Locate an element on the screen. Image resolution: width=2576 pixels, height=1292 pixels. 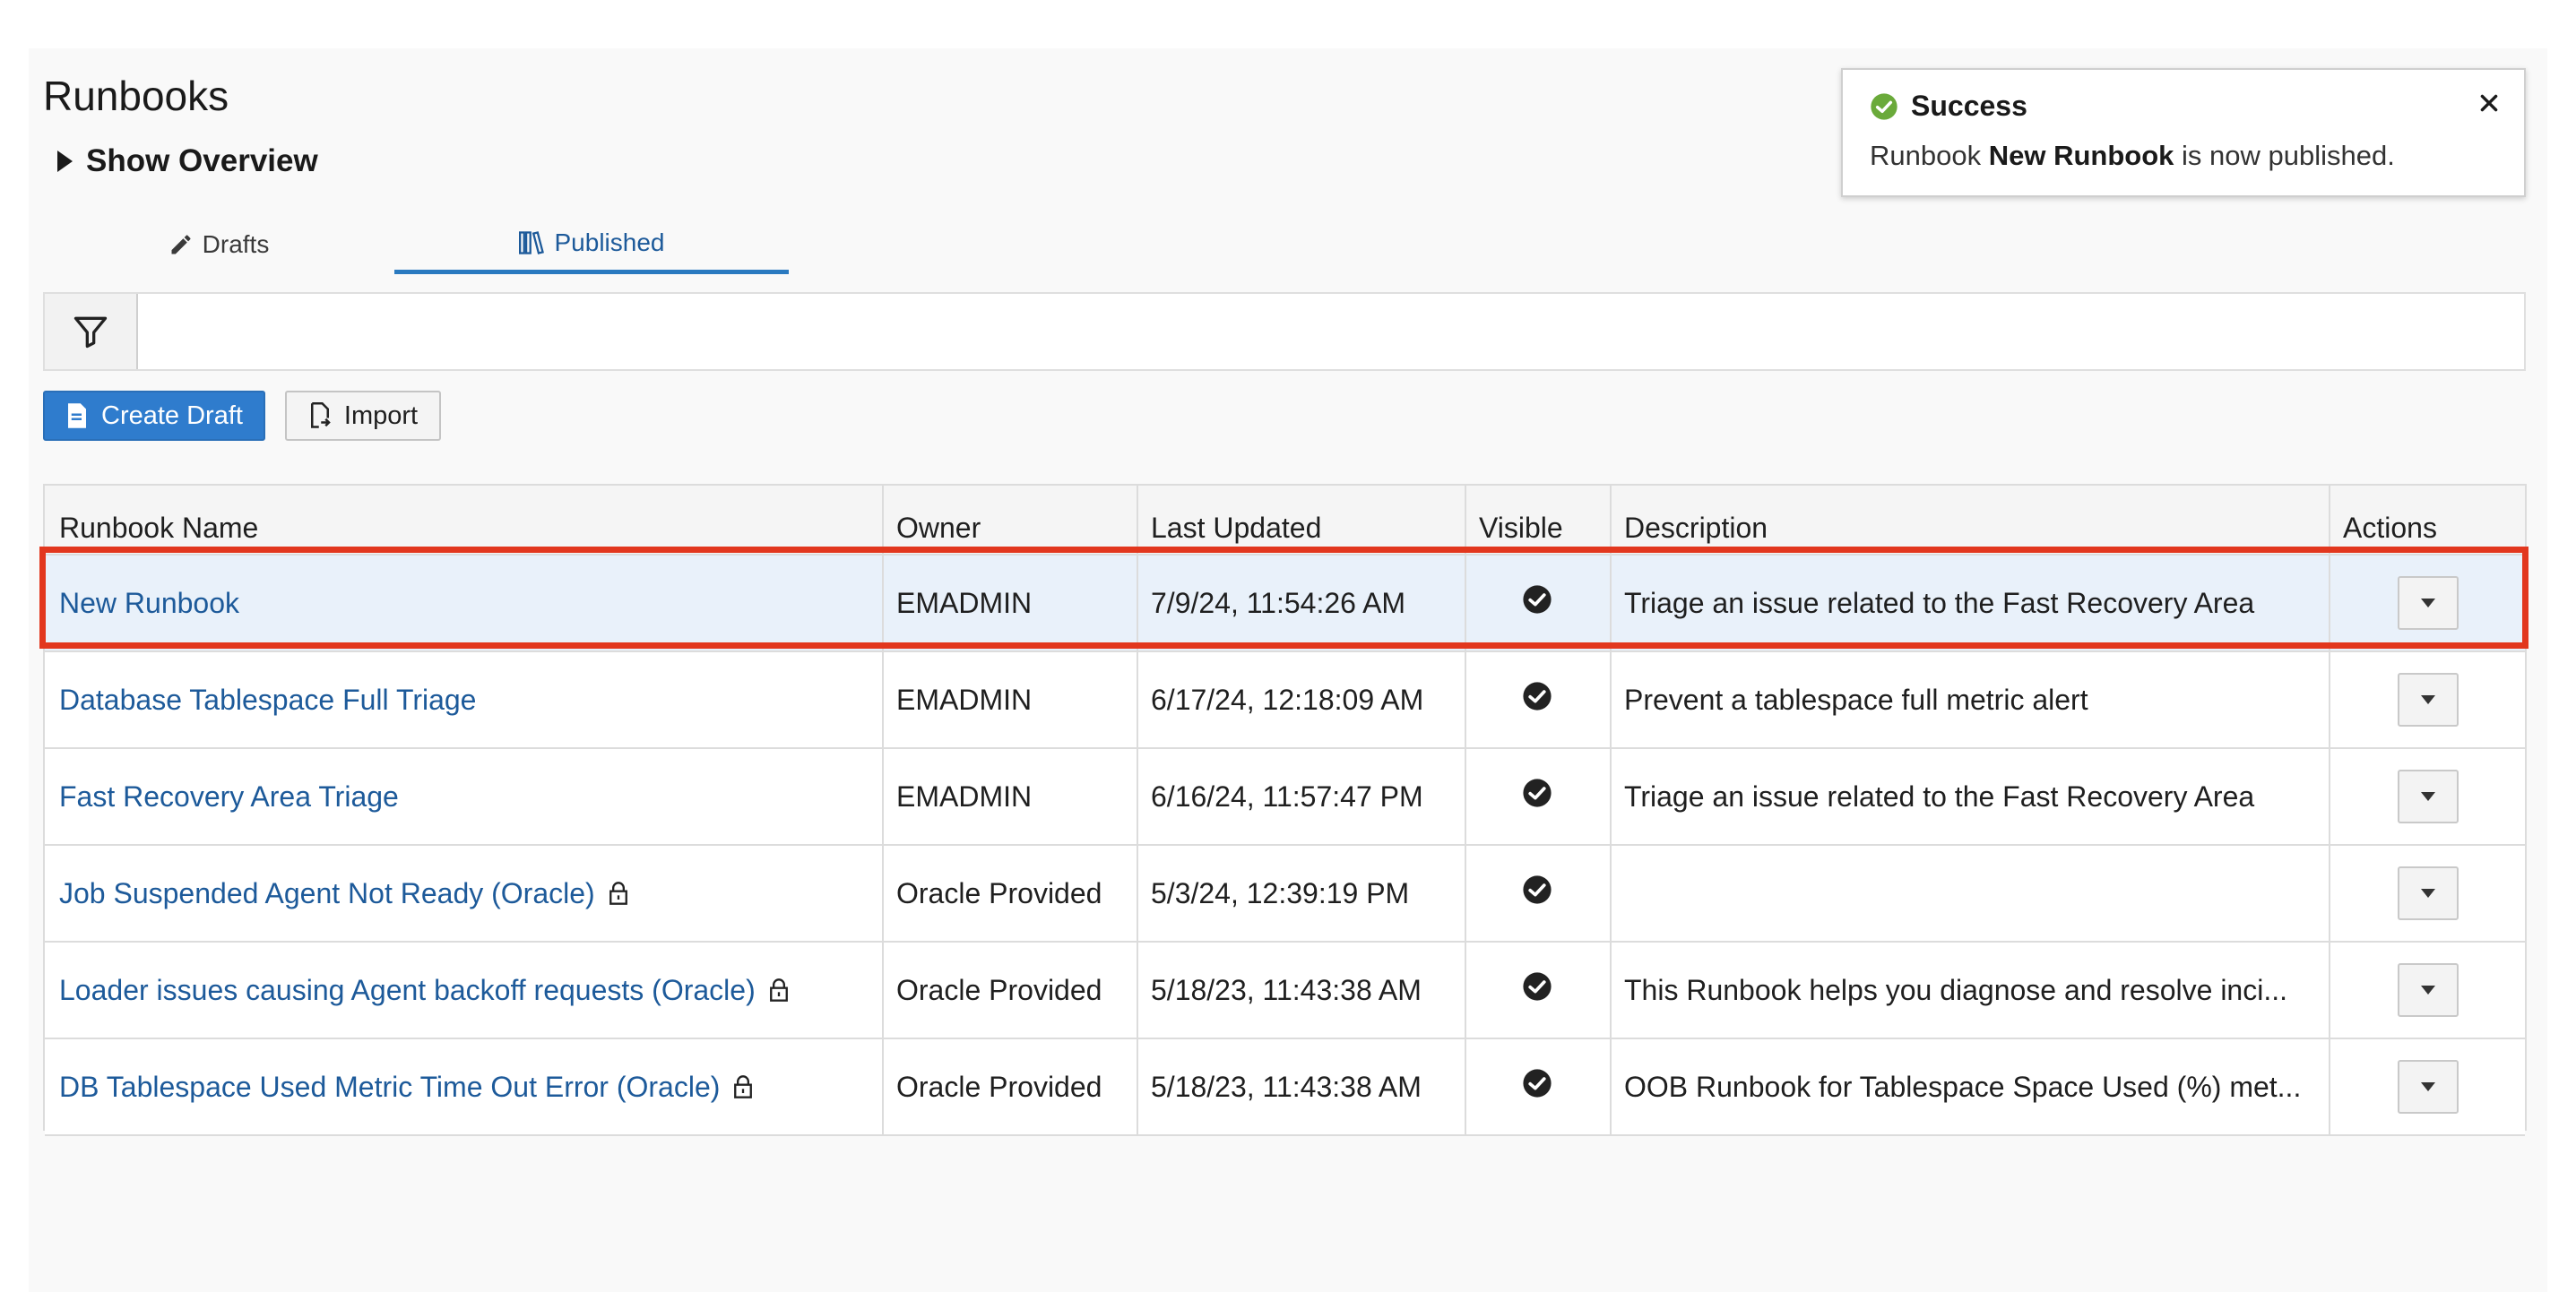
toast-message: Runbook New Runbook is now published. is located at coordinates (2132, 156).